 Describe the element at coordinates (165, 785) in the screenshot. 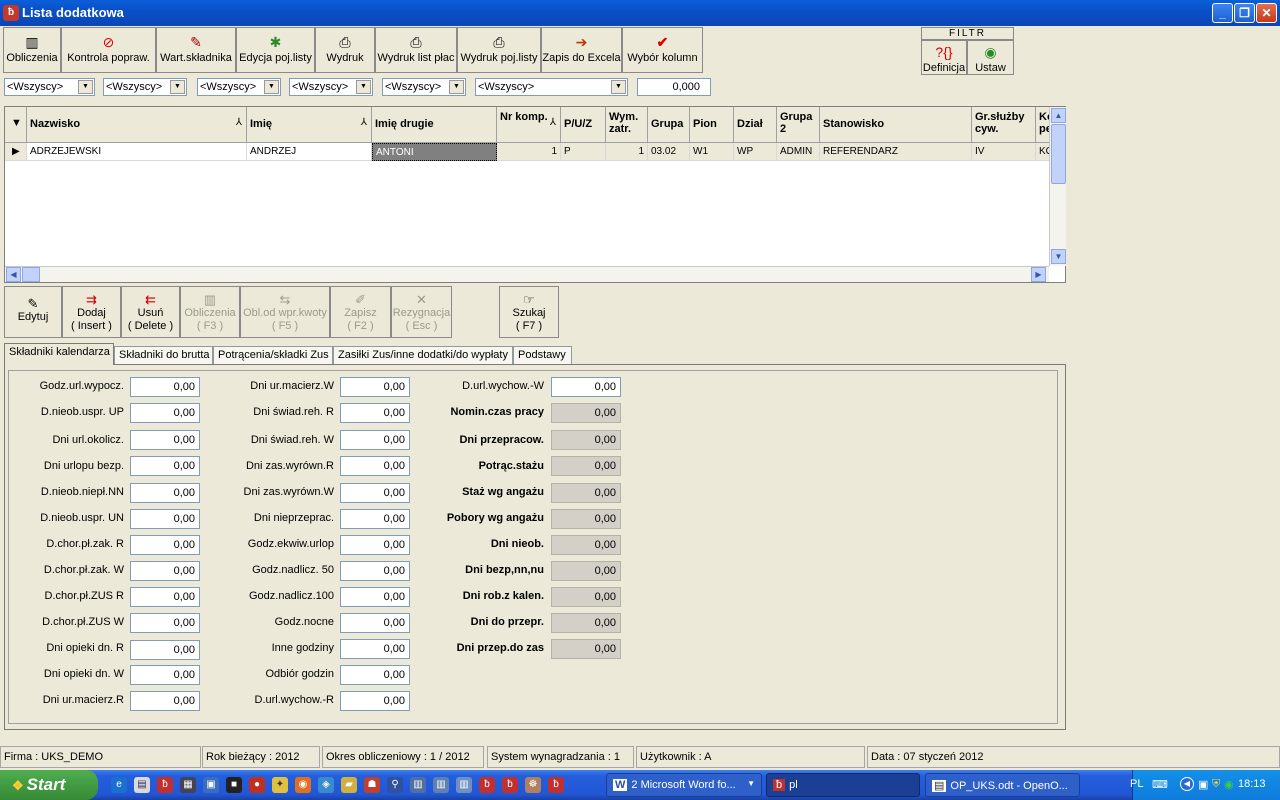

I see `app-shortcut-icon: ƀ` at that location.